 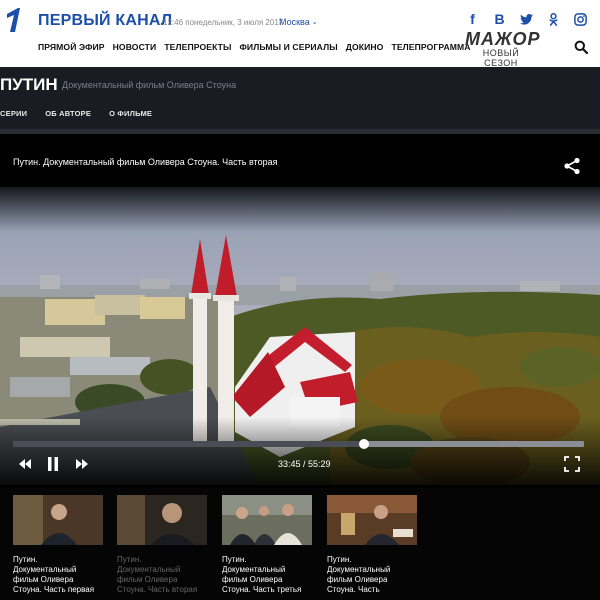 I want to click on nav-item-films-series: ФИЛЬМЫ И СЕРИАЛЫ, so click(x=289, y=47).